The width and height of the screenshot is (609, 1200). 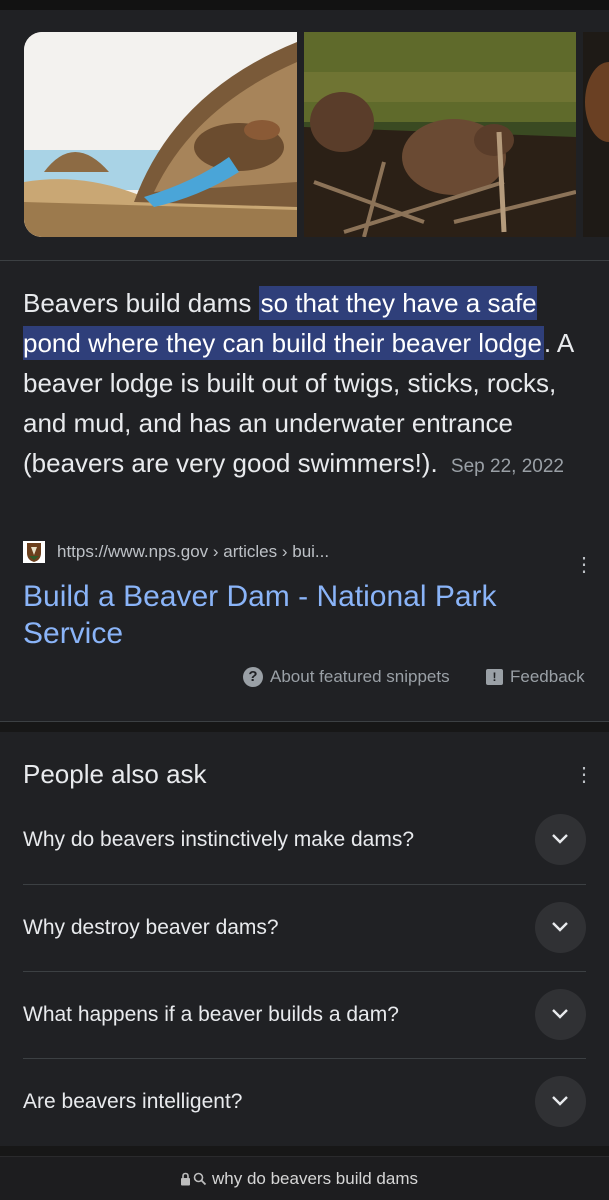 What do you see at coordinates (304, 927) in the screenshot?
I see `paa-question: Why destroy beaver dams?` at bounding box center [304, 927].